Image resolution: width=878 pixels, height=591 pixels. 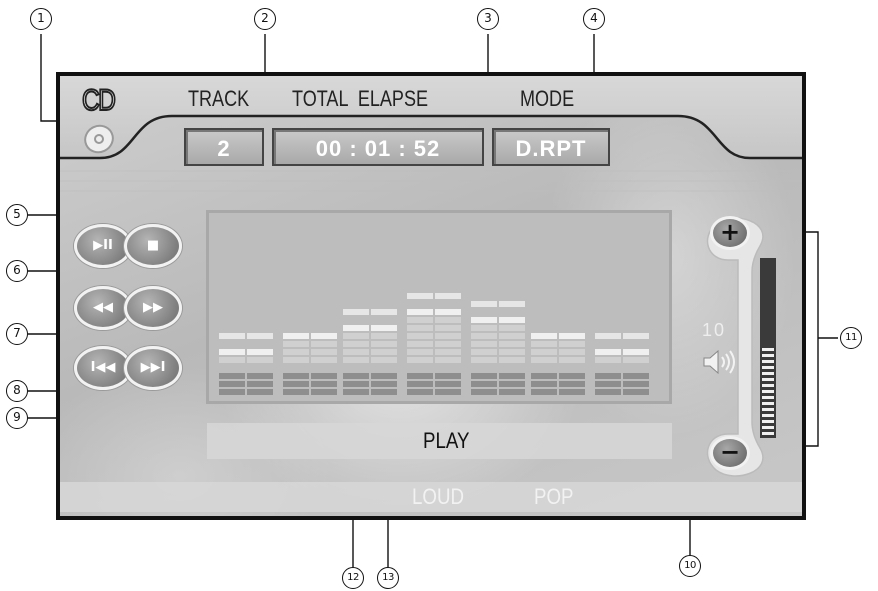 I want to click on callout-13: 13, so click(x=388, y=578).